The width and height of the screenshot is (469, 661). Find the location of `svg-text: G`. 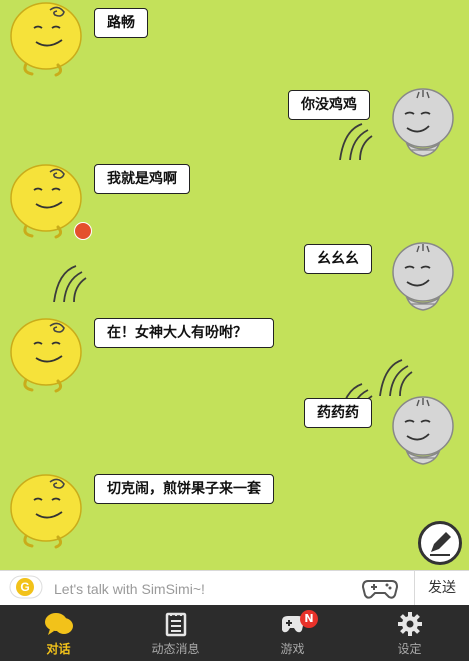

svg-text: G is located at coordinates (24, 587).